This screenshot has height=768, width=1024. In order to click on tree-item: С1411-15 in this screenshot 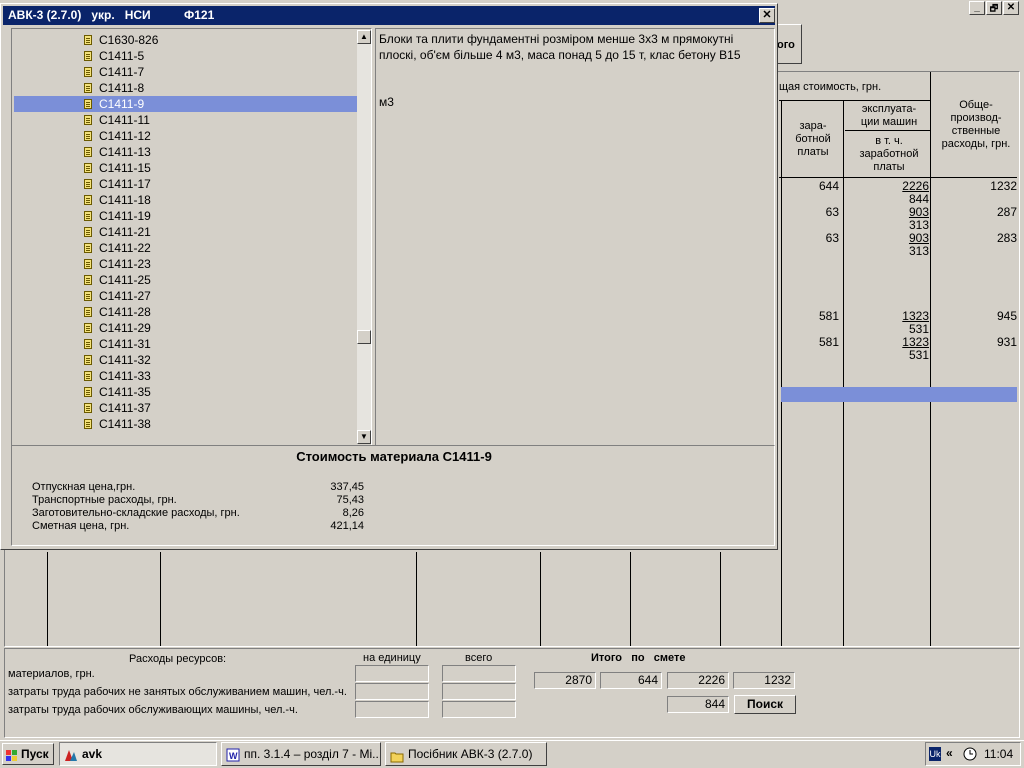, I will do `click(185, 168)`.